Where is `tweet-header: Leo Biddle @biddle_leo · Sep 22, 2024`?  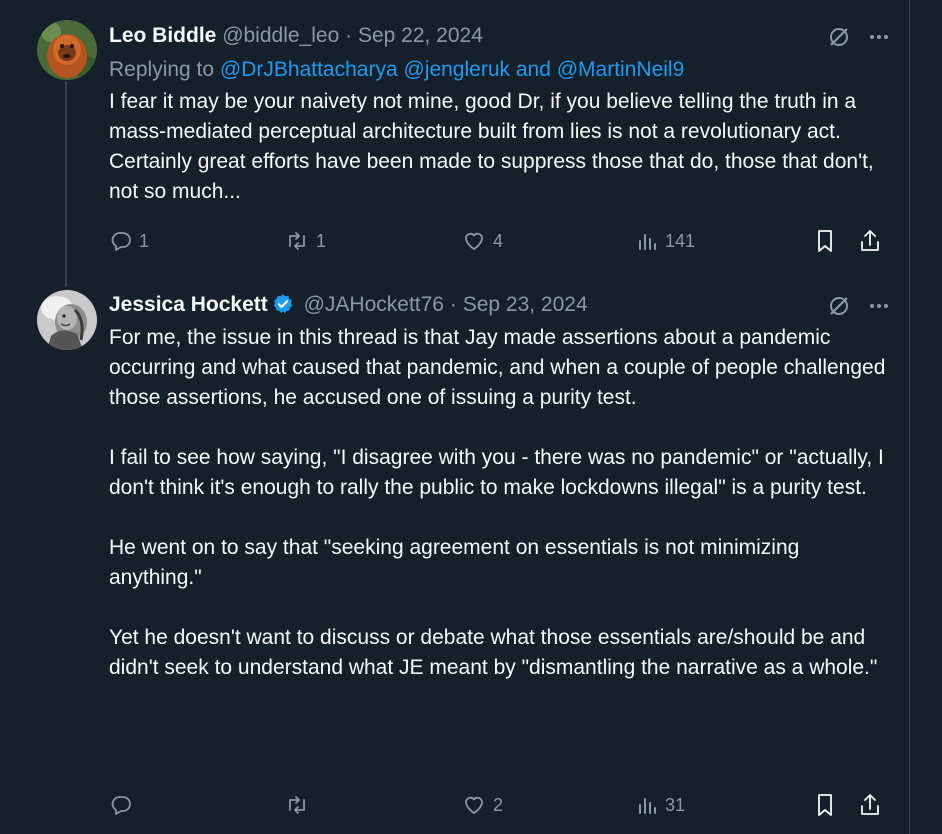
tweet-header: Leo Biddle @biddle_leo · Sep 22, 2024 is located at coordinates (296, 36).